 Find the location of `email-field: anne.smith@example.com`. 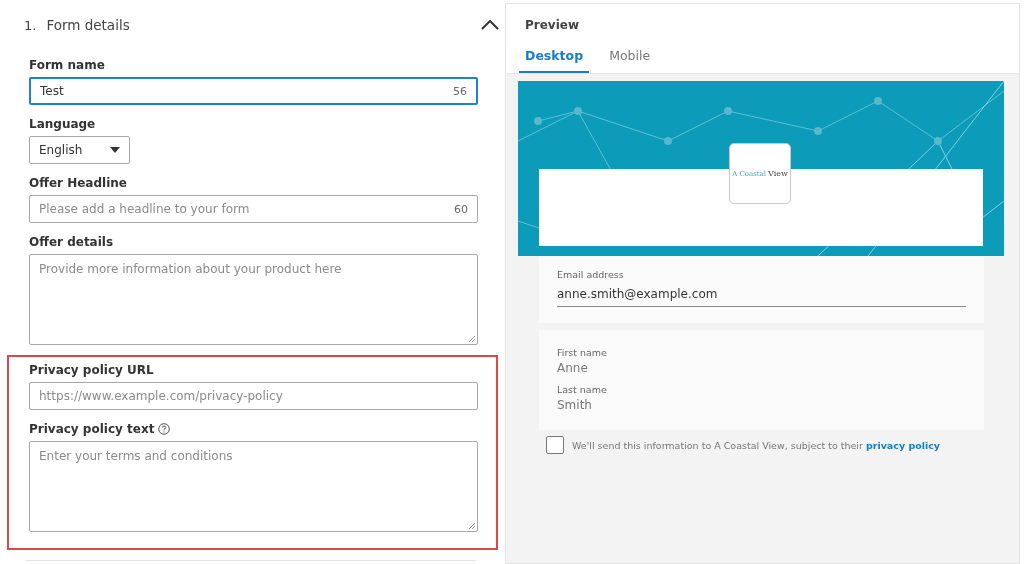

email-field: anne.smith@example.com is located at coordinates (761, 293).